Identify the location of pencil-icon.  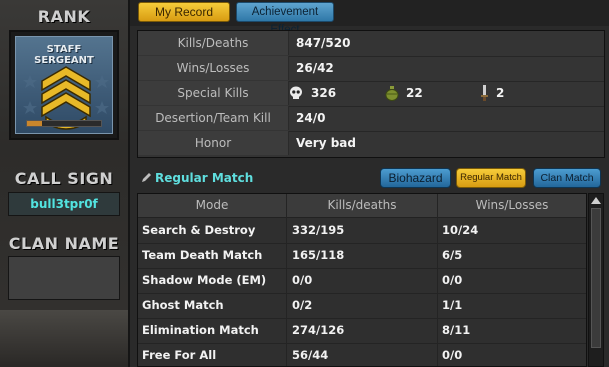
(146, 177).